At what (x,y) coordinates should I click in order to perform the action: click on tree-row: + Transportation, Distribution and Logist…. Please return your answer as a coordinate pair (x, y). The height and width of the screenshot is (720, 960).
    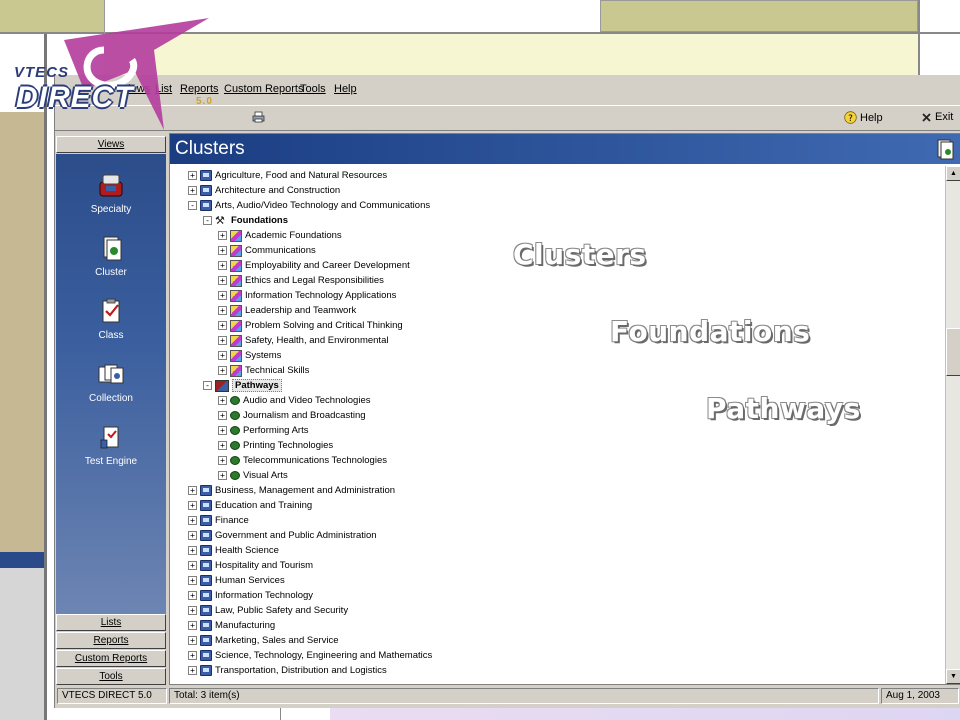
    Looking at the image, I should click on (287, 670).